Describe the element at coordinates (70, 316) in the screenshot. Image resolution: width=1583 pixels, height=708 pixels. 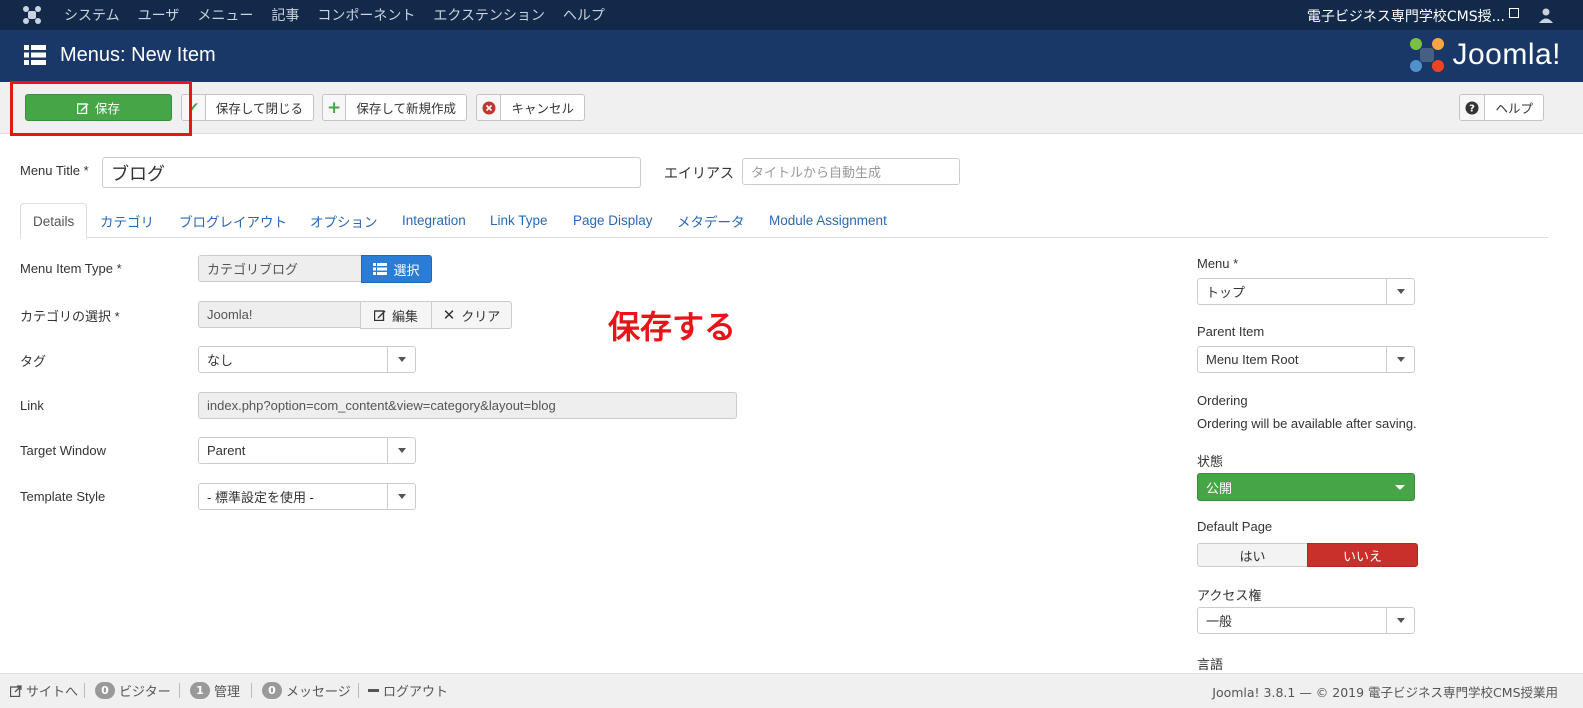
I see `category-label: カテゴリの選択 *` at that location.